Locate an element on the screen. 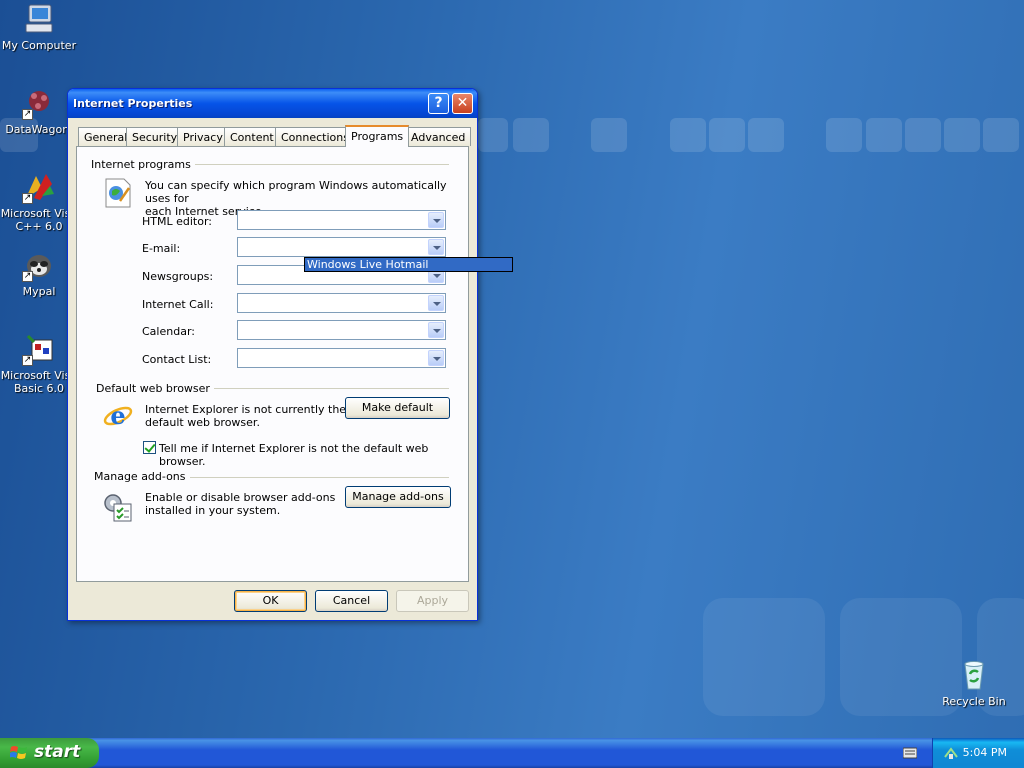  manage-addons-button: Manage add-ons is located at coordinates (398, 497).